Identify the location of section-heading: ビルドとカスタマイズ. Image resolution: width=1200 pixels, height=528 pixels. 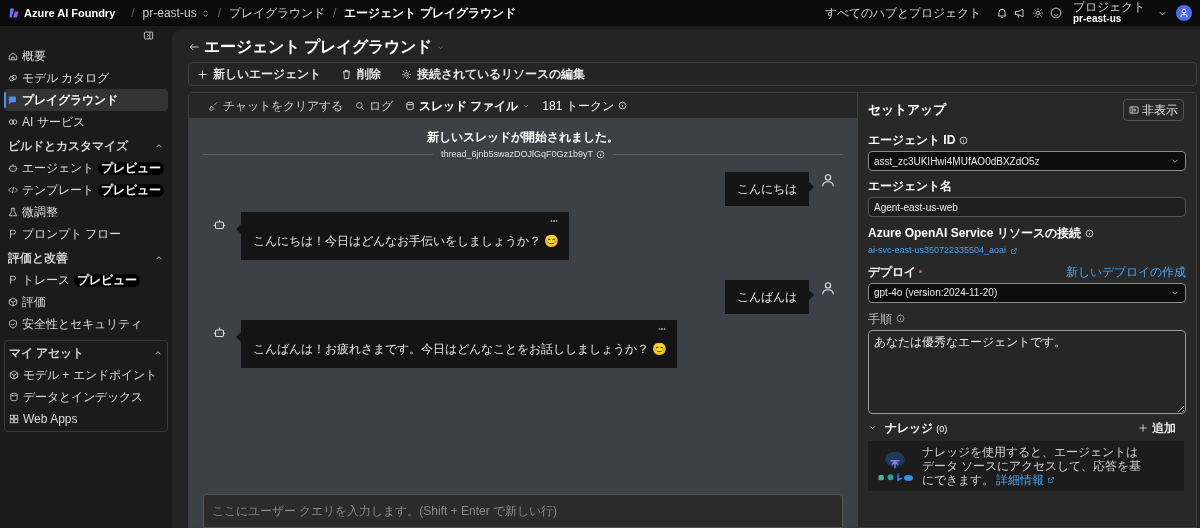
(68, 146).